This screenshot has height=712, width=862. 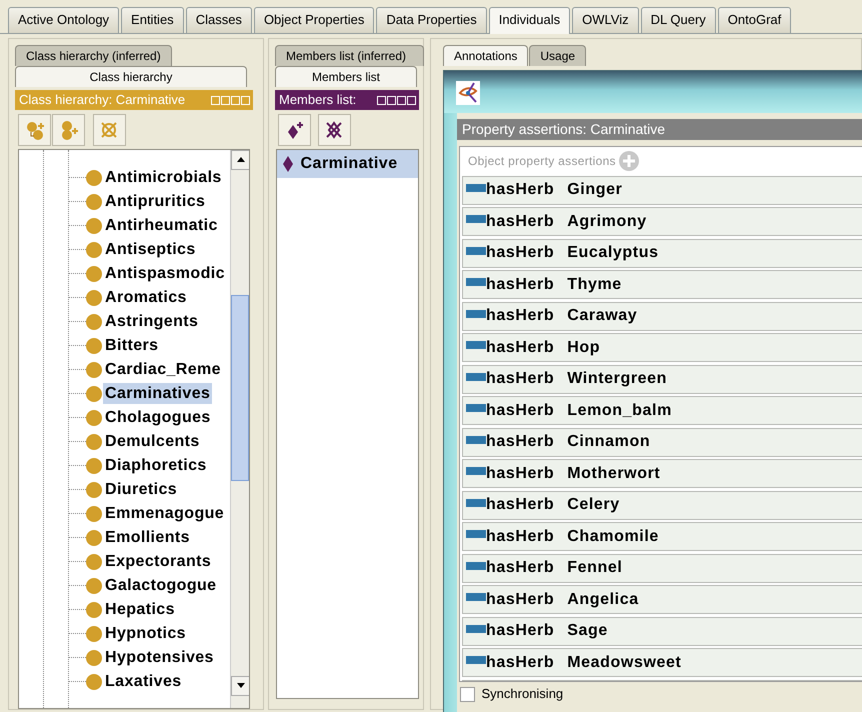 I want to click on tab: Class hierarchy (inferred), so click(x=93, y=55).